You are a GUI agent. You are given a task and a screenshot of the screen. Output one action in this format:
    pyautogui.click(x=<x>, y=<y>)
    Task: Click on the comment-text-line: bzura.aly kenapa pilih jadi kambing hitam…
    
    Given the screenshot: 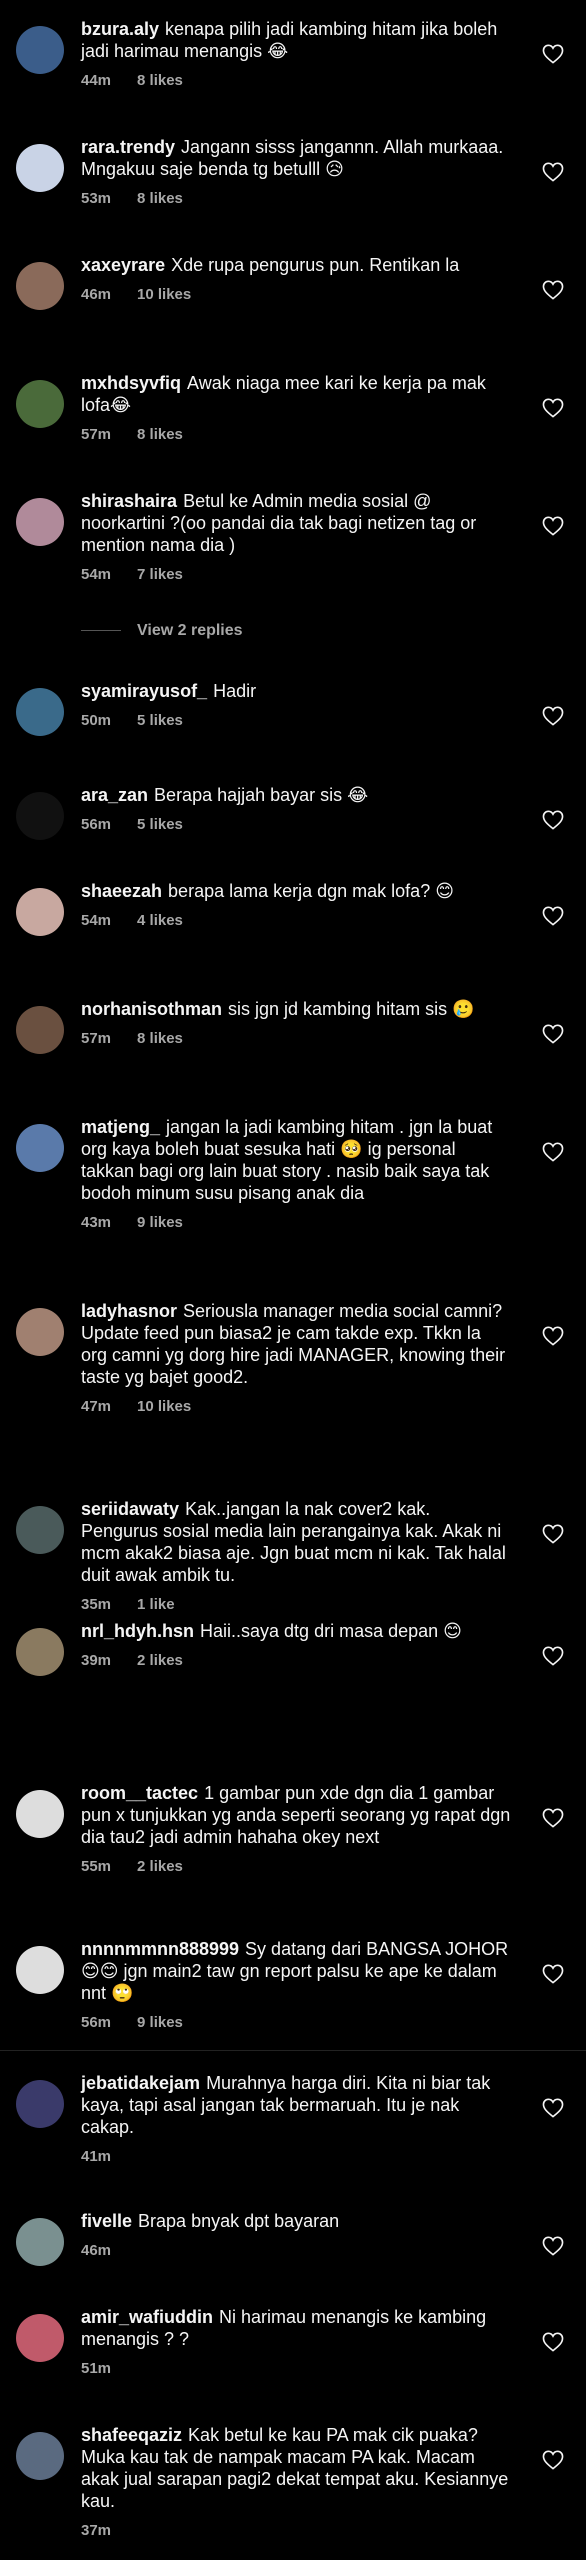 What is the action you would take?
    pyautogui.click(x=296, y=40)
    